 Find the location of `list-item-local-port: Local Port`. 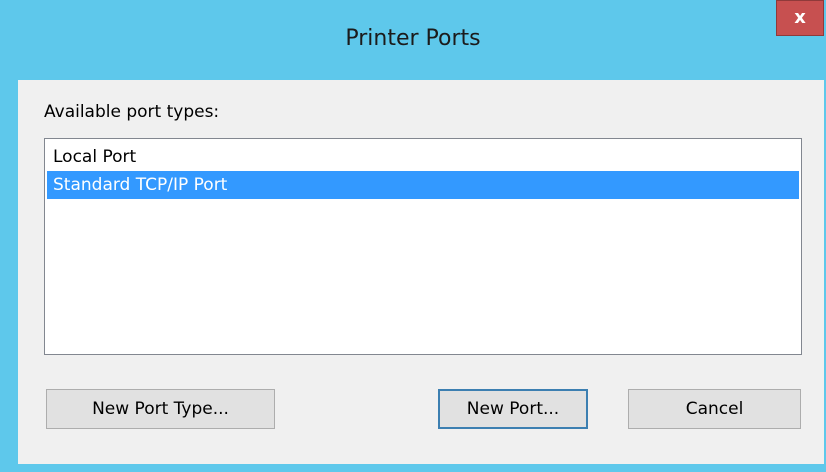

list-item-local-port: Local Port is located at coordinates (423, 157).